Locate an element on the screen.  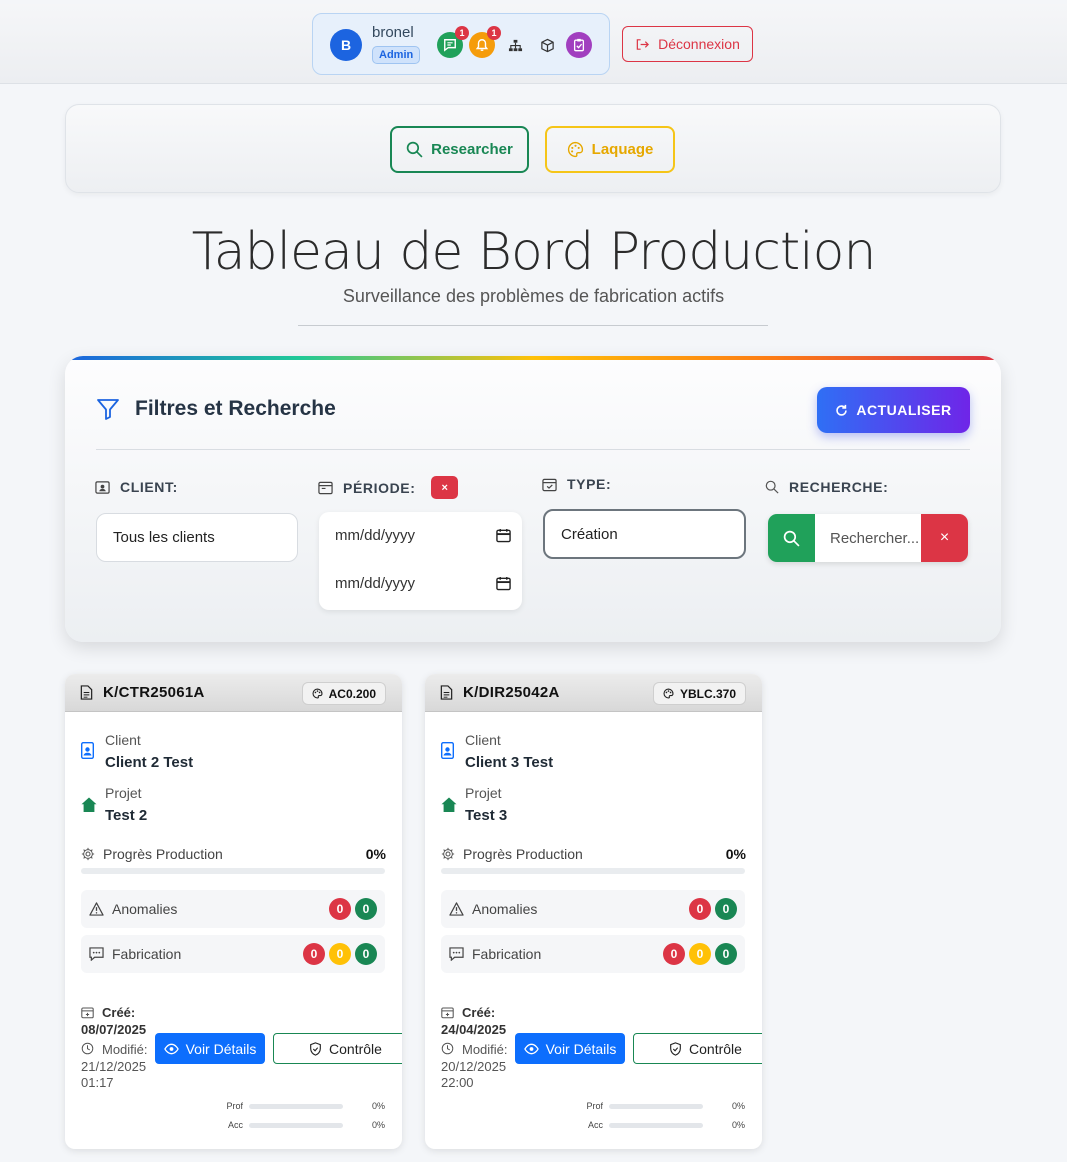
client-value: Client 3 Test is located at coordinates (509, 762).